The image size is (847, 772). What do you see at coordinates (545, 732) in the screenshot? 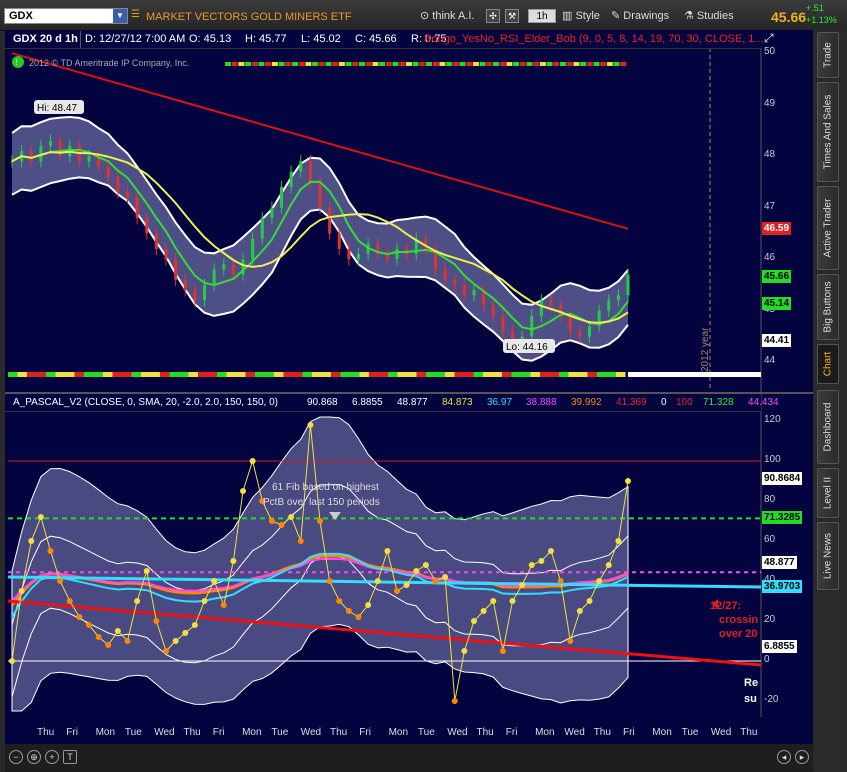
I see `time-axis-label: Mon` at bounding box center [545, 732].